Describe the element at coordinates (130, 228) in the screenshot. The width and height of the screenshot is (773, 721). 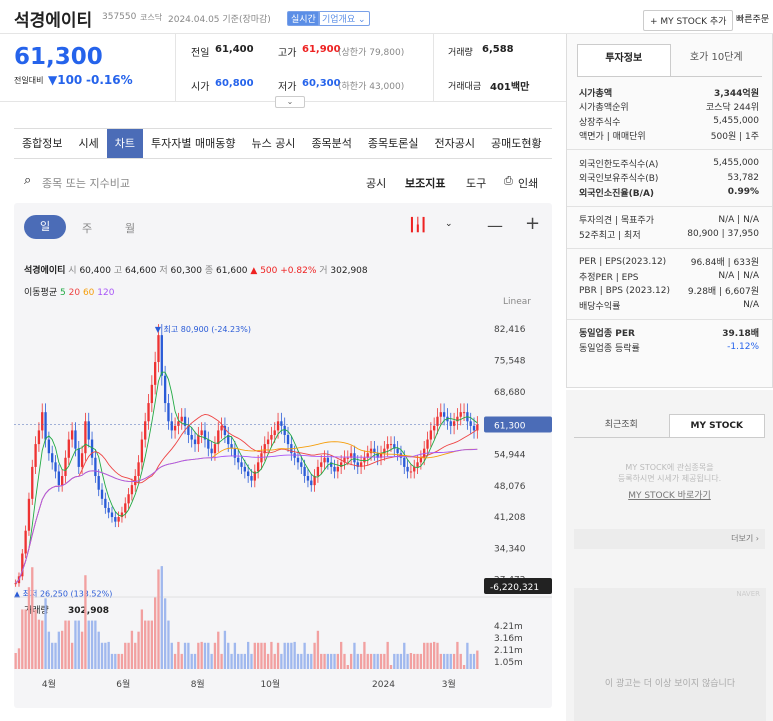
I see `period-month-button: 월` at that location.